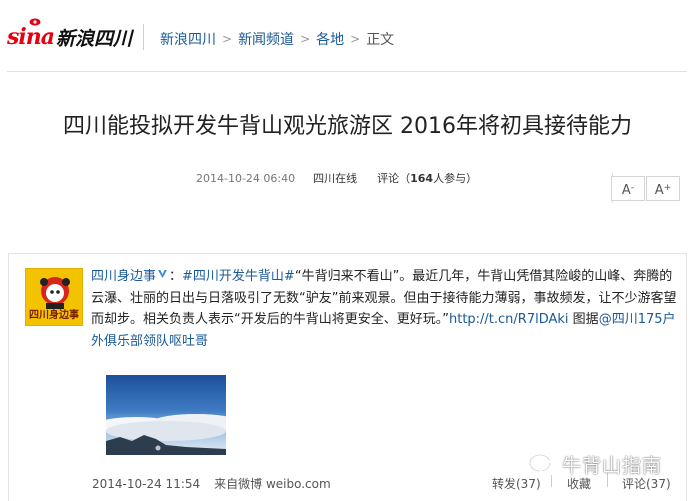  What do you see at coordinates (54, 297) in the screenshot?
I see `weibo-avatar: 四川身边事` at bounding box center [54, 297].